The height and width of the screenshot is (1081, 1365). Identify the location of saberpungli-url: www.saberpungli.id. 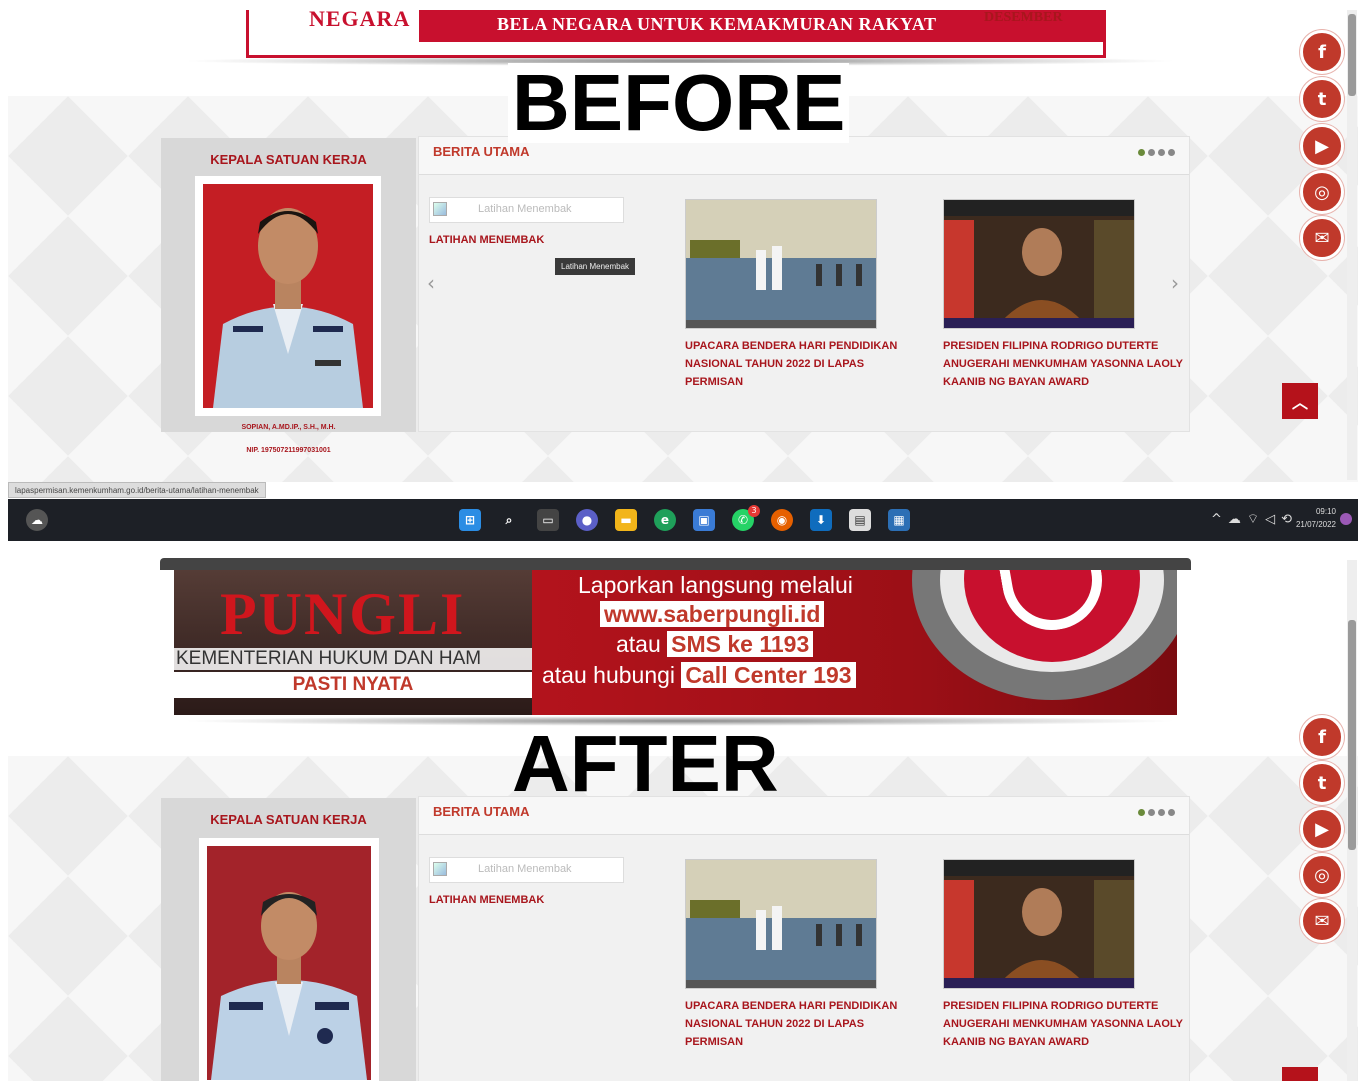
(712, 614).